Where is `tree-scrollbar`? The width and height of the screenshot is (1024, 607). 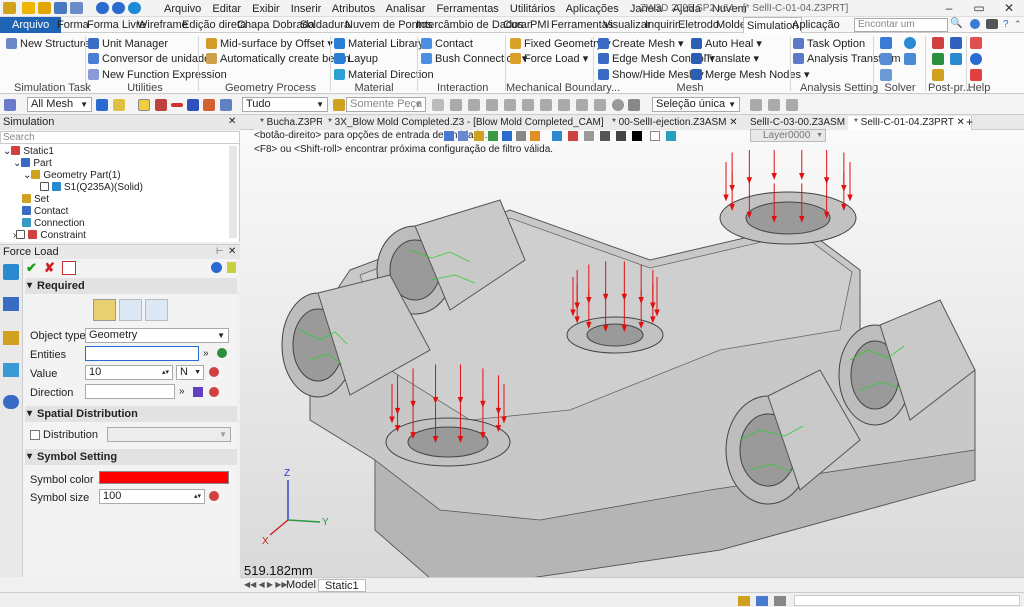
tree-scrollbar is located at coordinates (233, 192).